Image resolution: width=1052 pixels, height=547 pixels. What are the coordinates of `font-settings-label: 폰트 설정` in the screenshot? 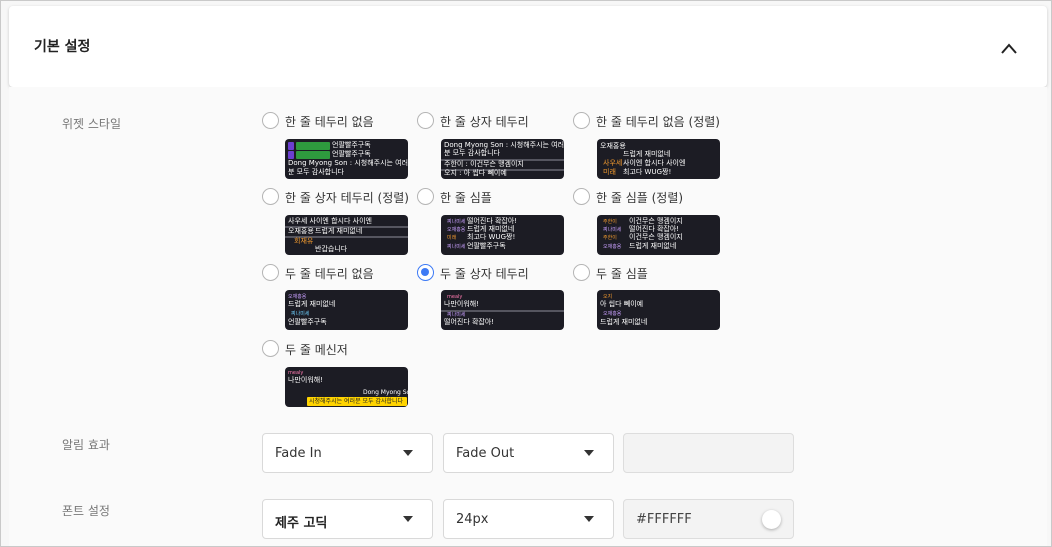 It's located at (86, 511).